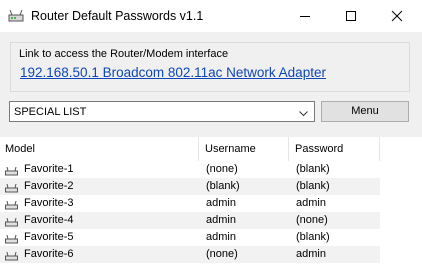  Describe the element at coordinates (100, 203) in the screenshot. I see `model-cell: Favorite-3` at that location.